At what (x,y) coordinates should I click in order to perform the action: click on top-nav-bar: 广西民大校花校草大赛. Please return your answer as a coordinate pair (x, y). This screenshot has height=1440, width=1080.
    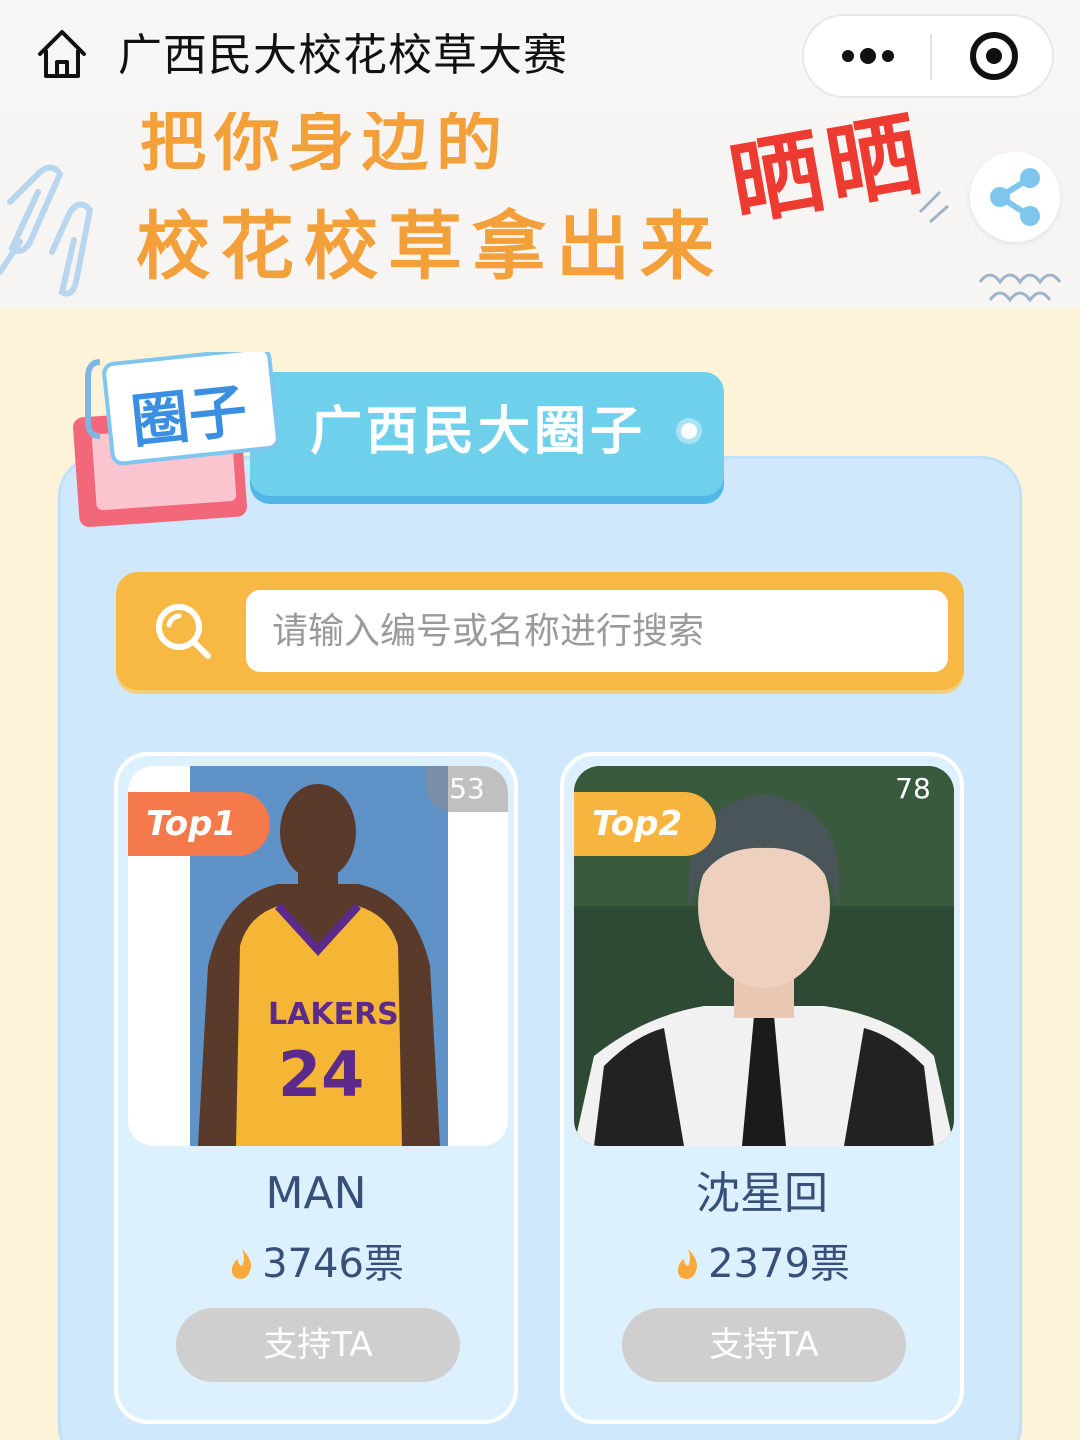
    Looking at the image, I should click on (540, 56).